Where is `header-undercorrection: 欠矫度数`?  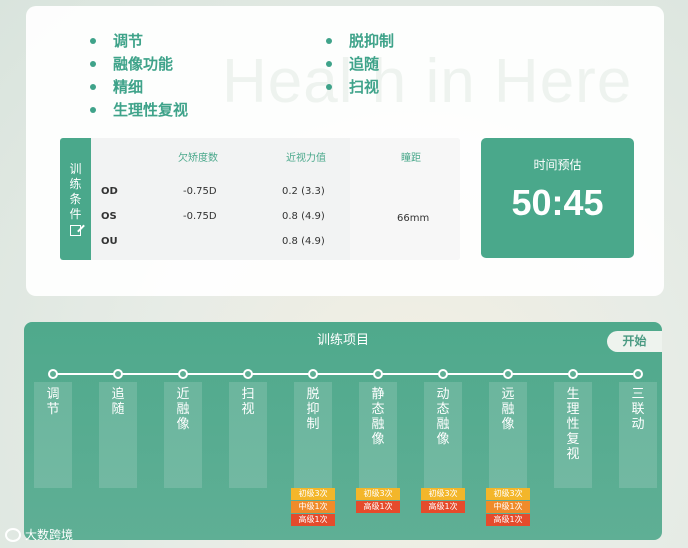 header-undercorrection: 欠矫度数 is located at coordinates (198, 158).